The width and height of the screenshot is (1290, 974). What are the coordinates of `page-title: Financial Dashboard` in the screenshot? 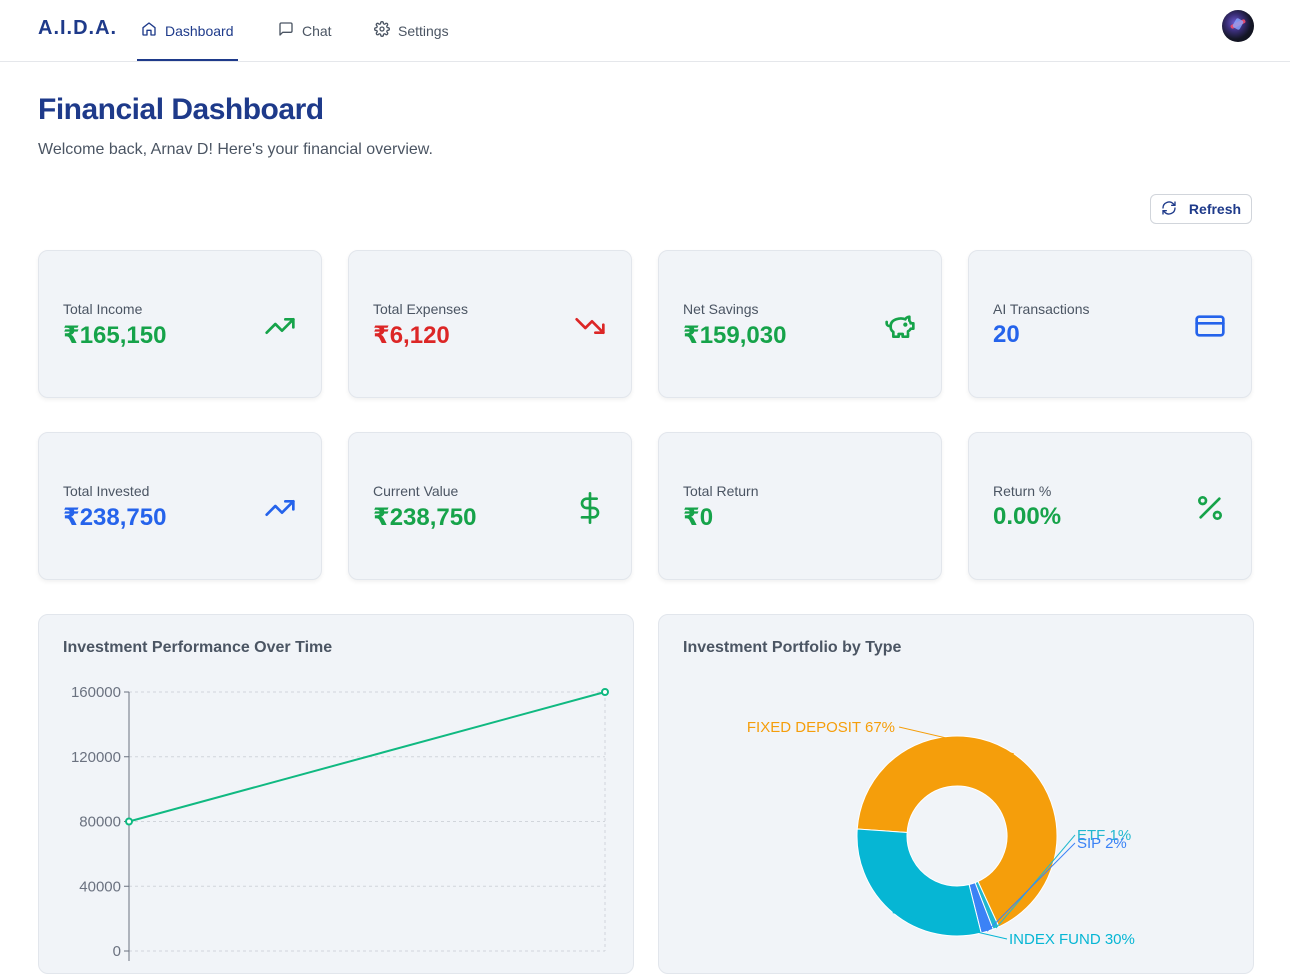 It's located at (181, 109).